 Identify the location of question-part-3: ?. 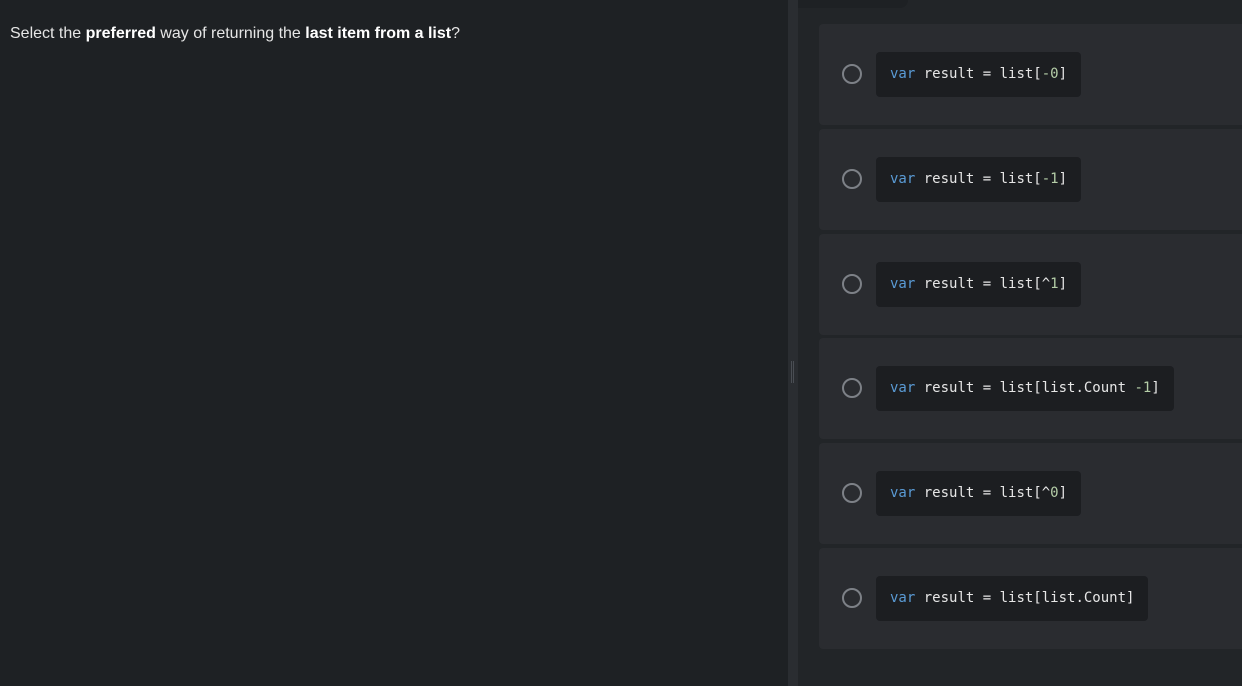
(456, 33).